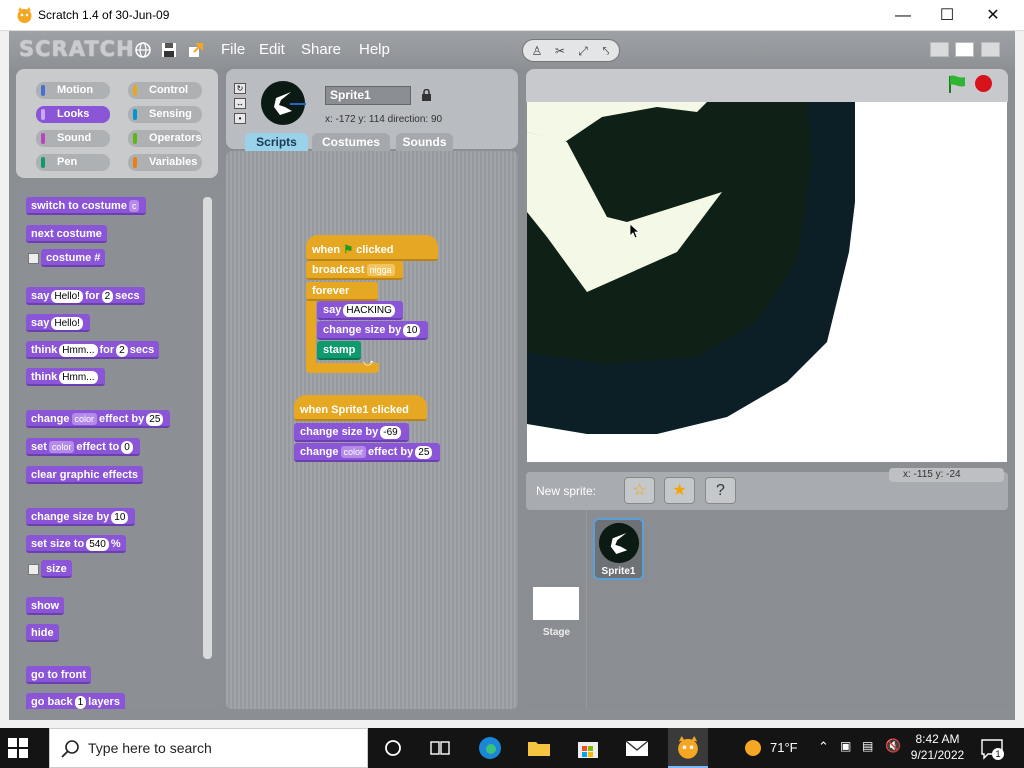 The image size is (1024, 768). What do you see at coordinates (990, 49) in the screenshot?
I see `presentation-mode-icon` at bounding box center [990, 49].